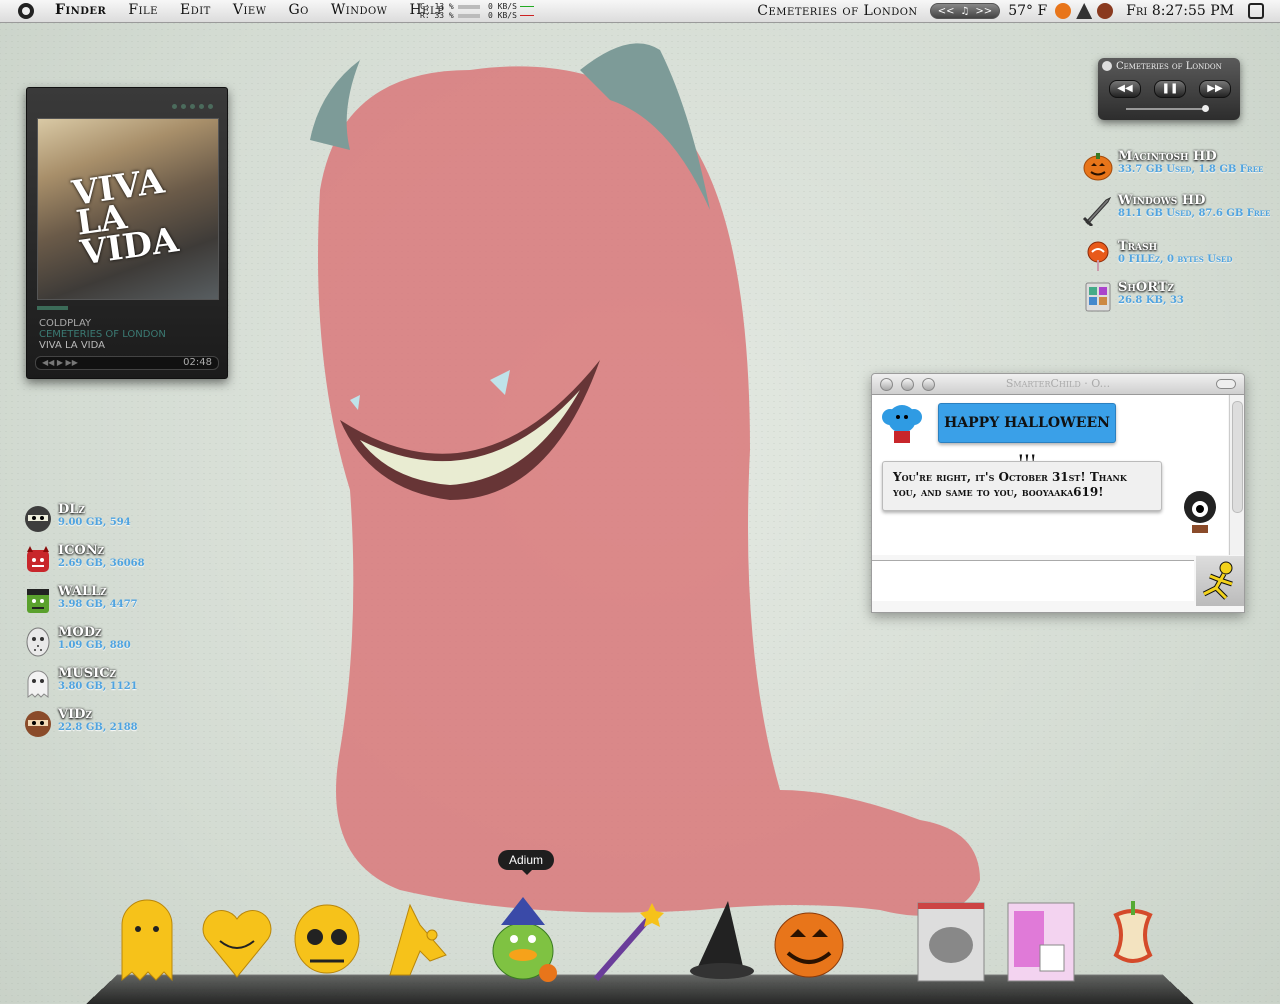 The width and height of the screenshot is (1280, 1004). Describe the element at coordinates (1220, 581) in the screenshot. I see `aim-running-man-icon` at that location.